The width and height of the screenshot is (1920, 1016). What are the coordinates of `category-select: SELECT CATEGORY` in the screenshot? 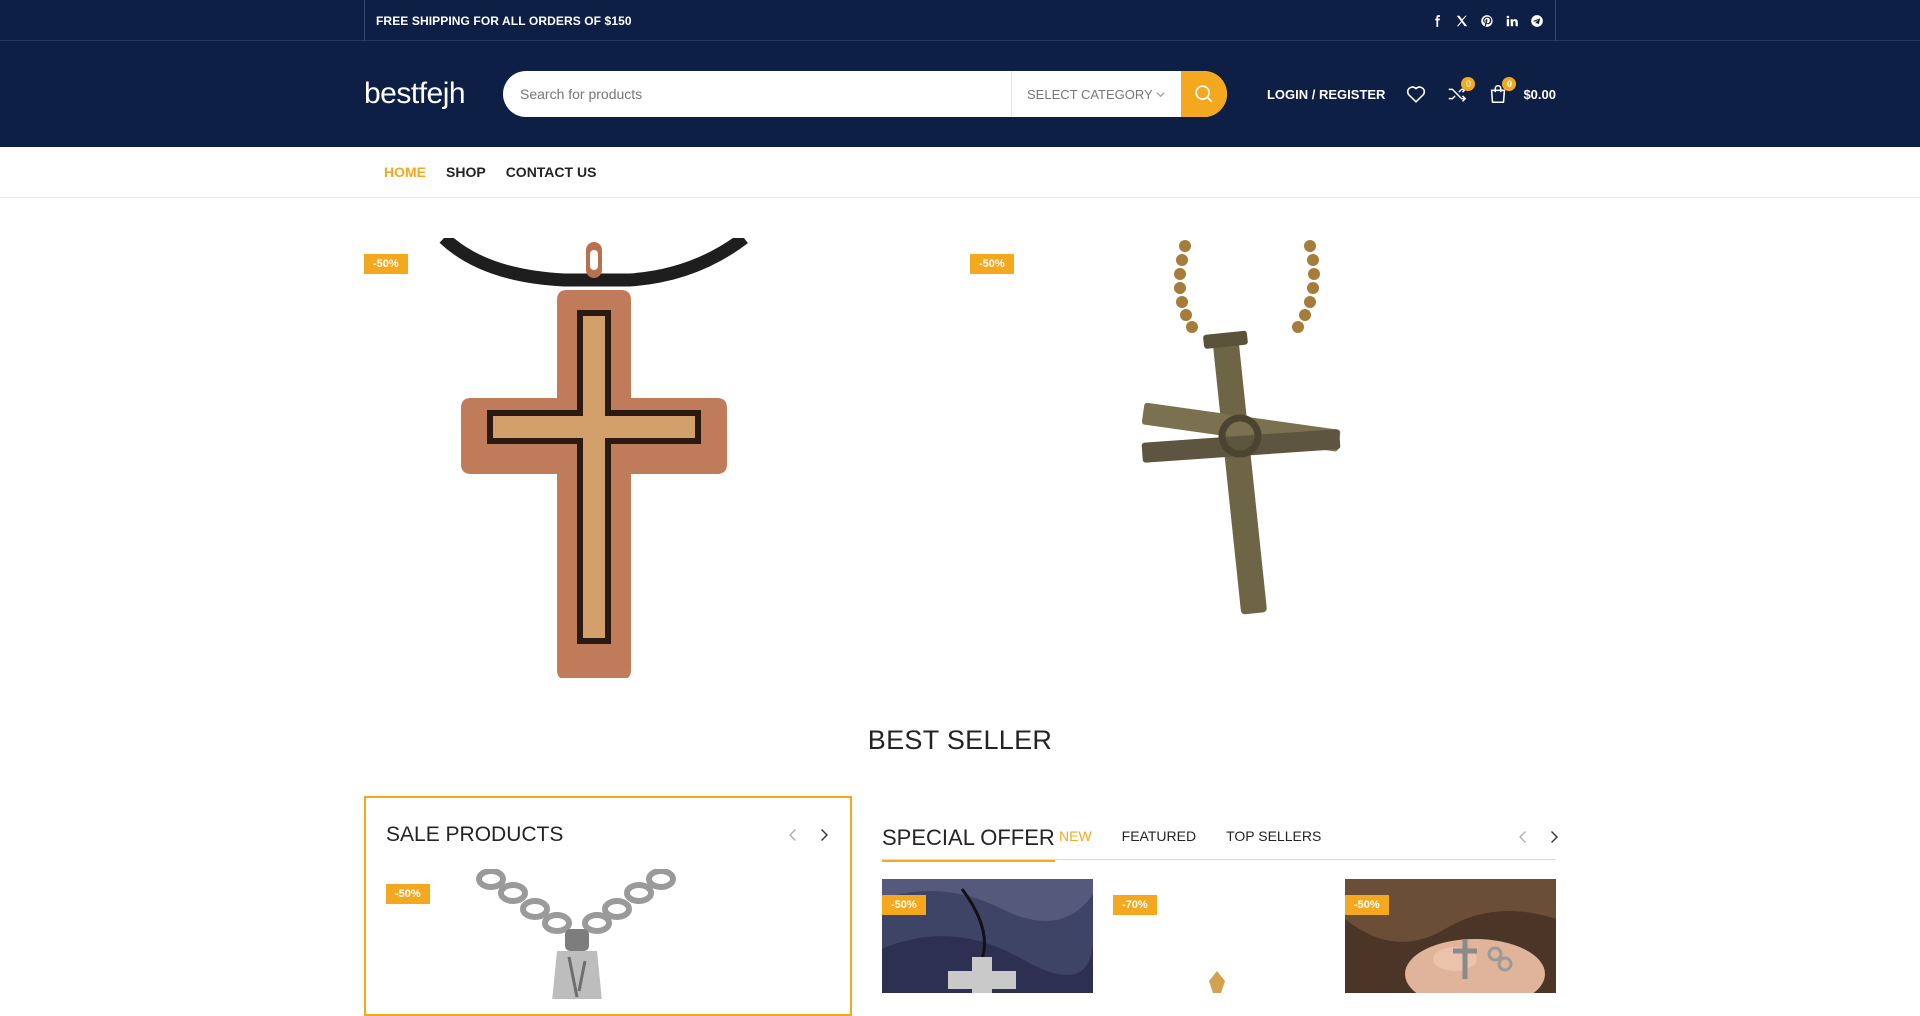 It's located at (1096, 94).